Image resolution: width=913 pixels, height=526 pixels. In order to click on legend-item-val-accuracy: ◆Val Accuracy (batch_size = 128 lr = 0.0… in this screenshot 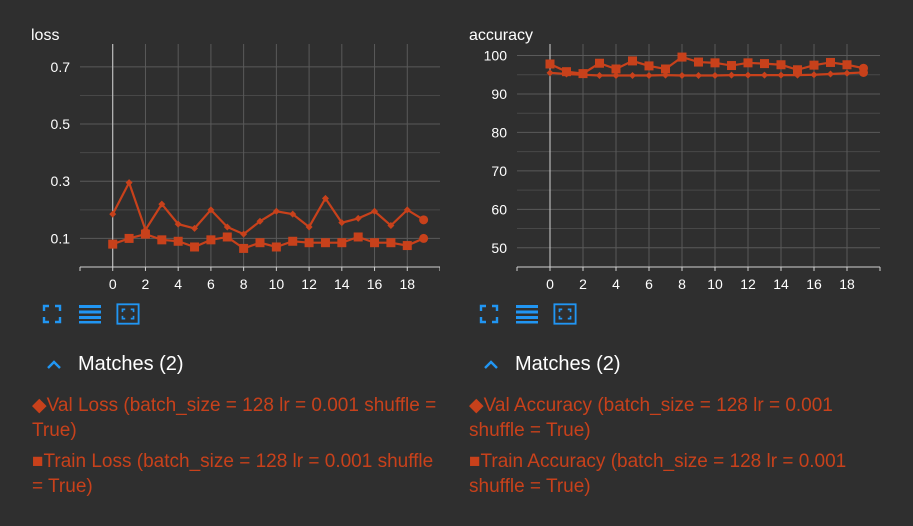, I will do `click(676, 418)`.